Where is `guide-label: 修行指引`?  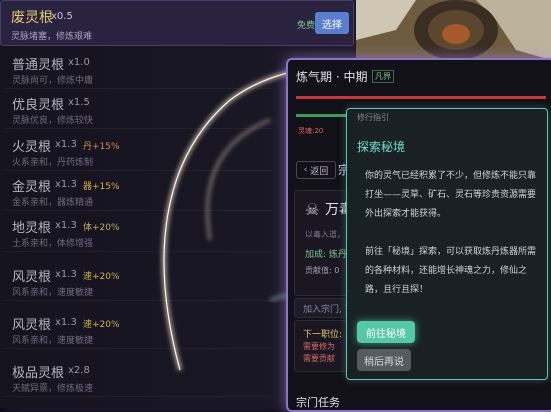 guide-label: 修行指引 is located at coordinates (373, 117).